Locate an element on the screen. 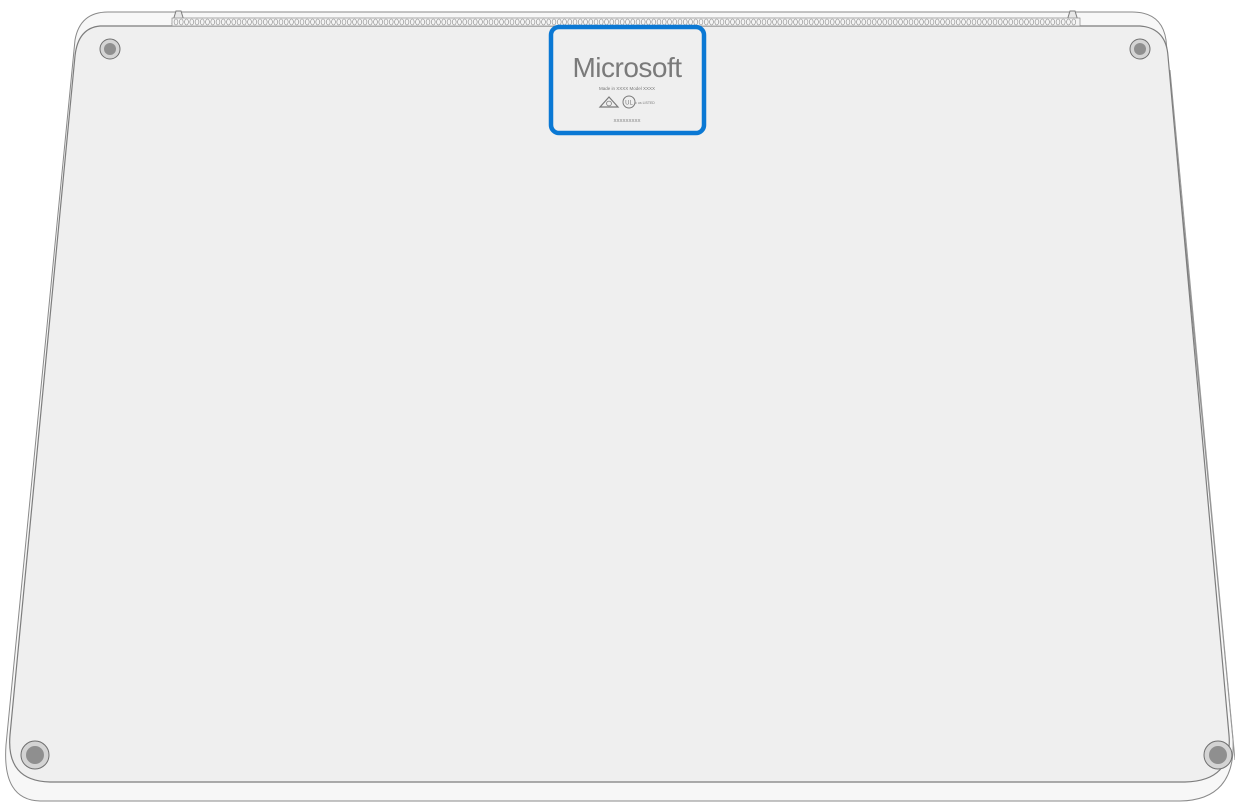  foot-bottom-left is located at coordinates (35, 755).